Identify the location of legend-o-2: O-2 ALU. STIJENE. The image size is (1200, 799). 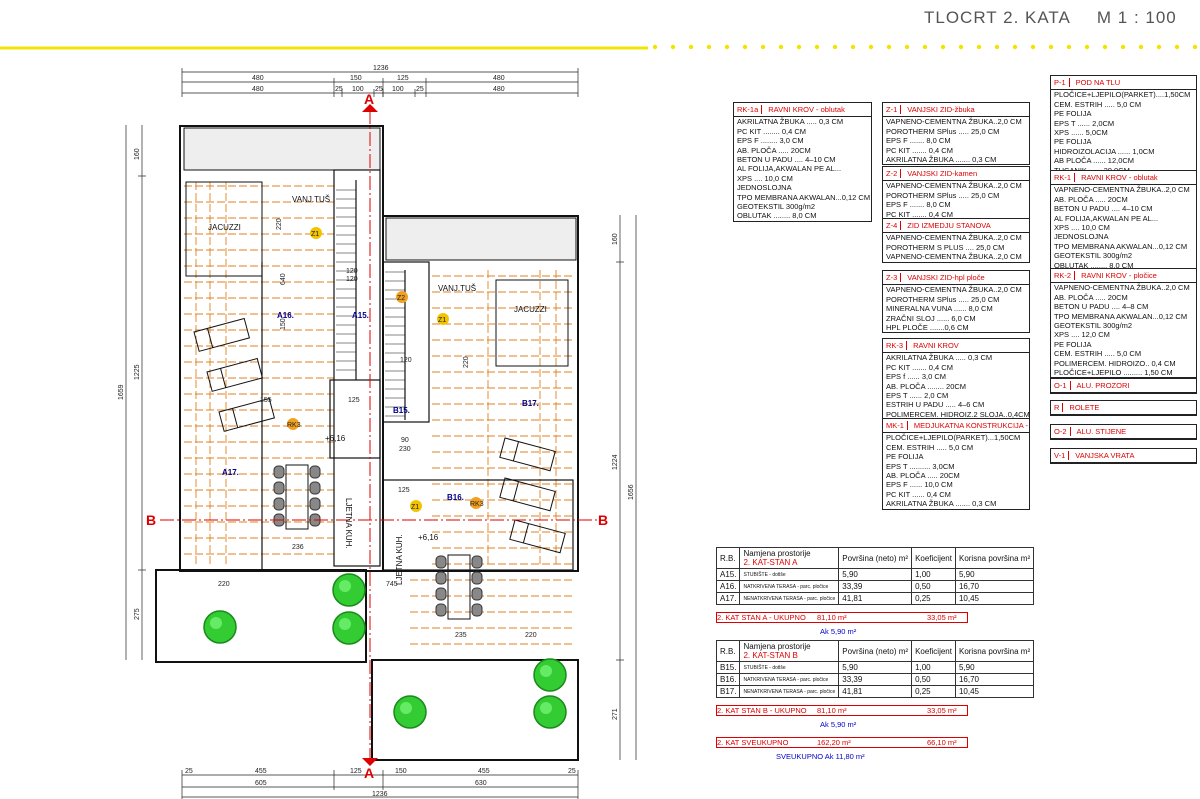
(1123, 432).